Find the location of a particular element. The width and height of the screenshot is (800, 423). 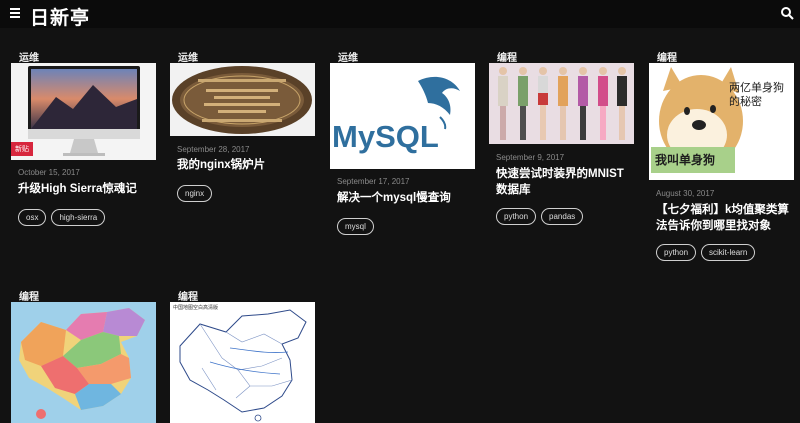

post-tags: osx high-sierra is located at coordinates (62, 217).